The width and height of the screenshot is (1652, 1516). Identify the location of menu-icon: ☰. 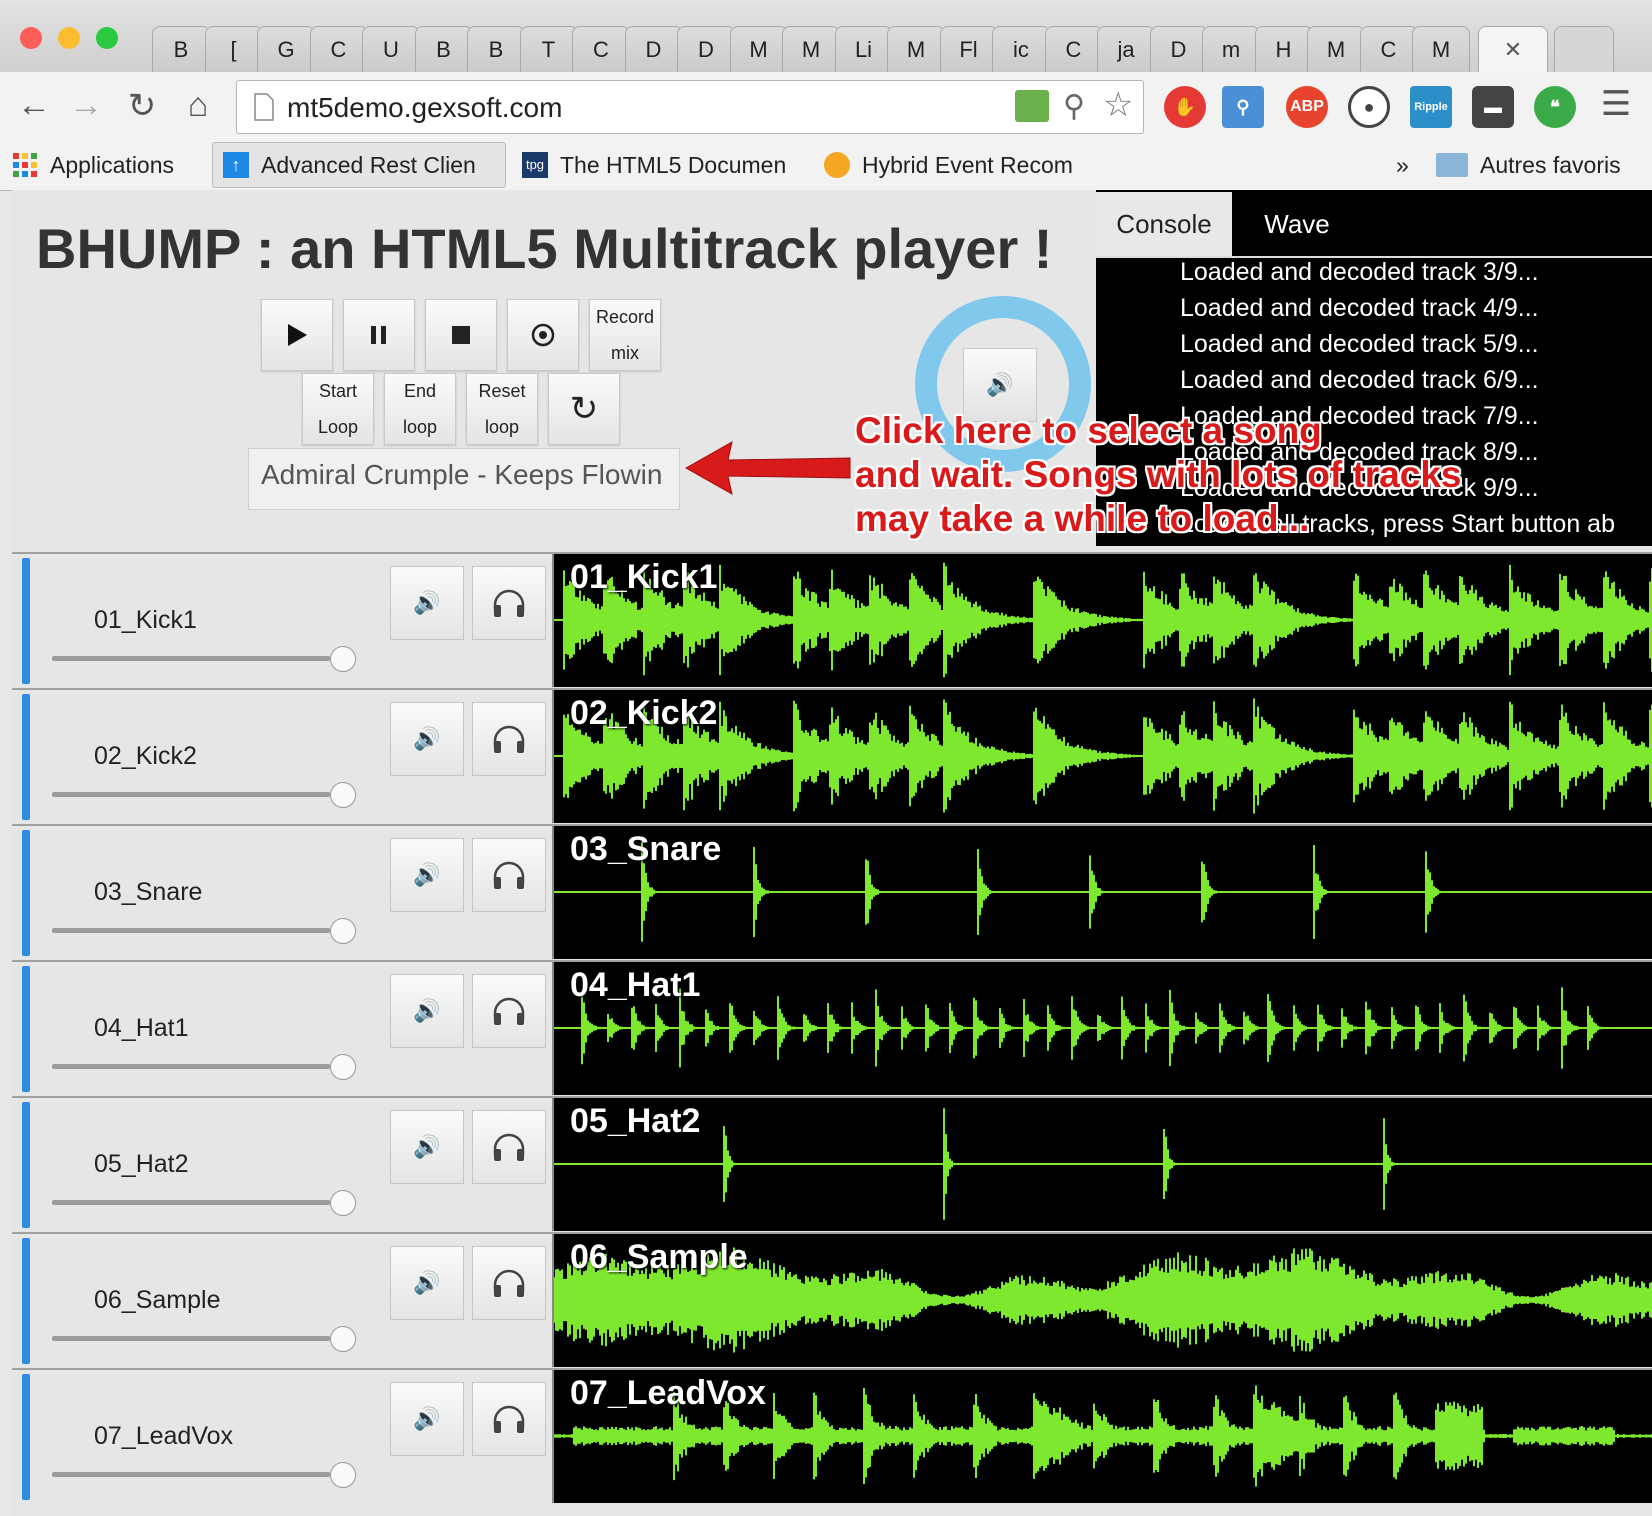
(1616, 104).